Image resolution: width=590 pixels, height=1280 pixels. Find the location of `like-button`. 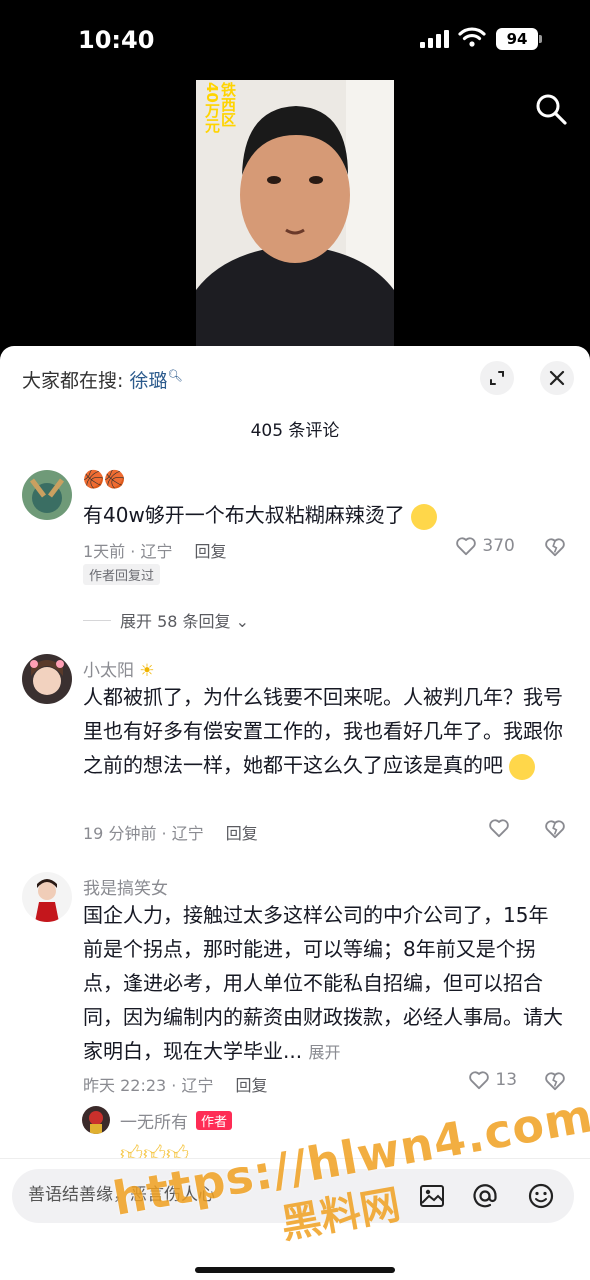

like-button is located at coordinates (499, 828).